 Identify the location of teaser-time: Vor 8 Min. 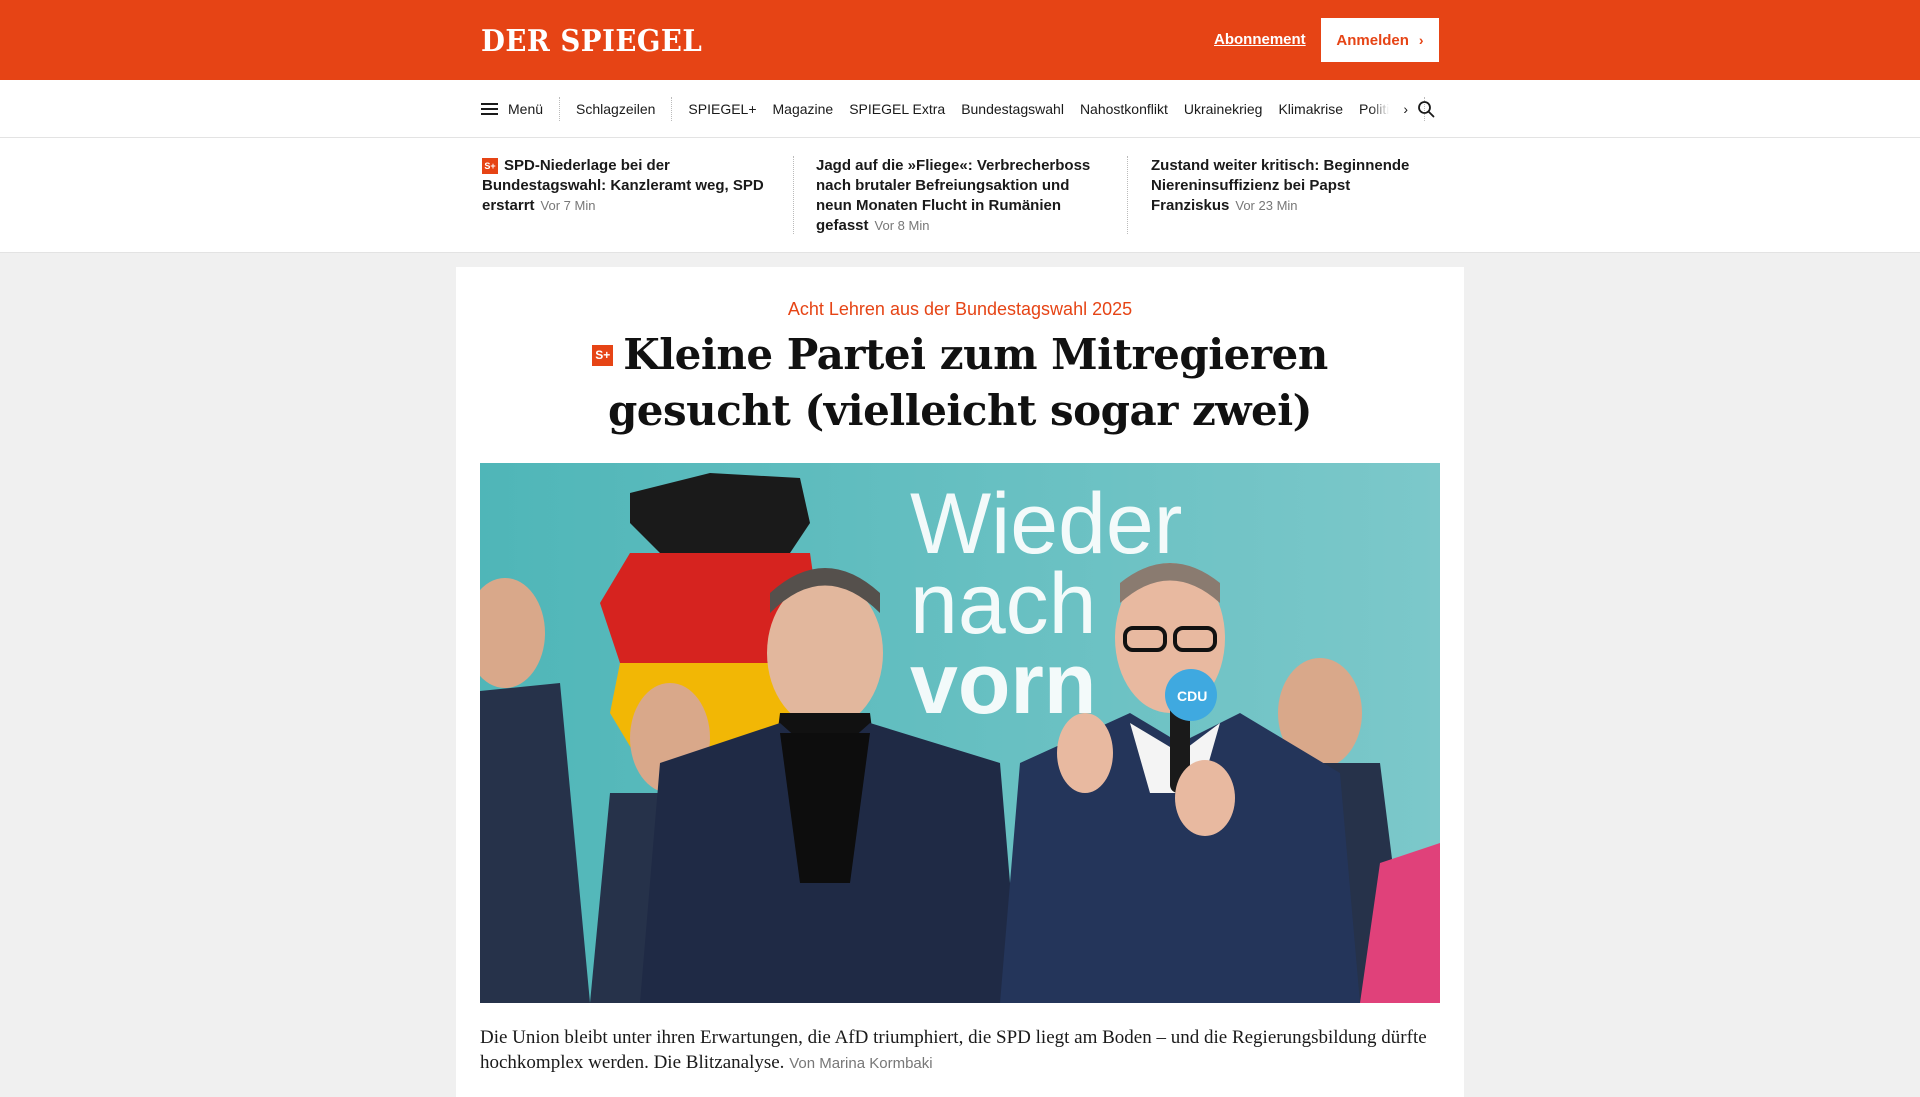
(902, 225).